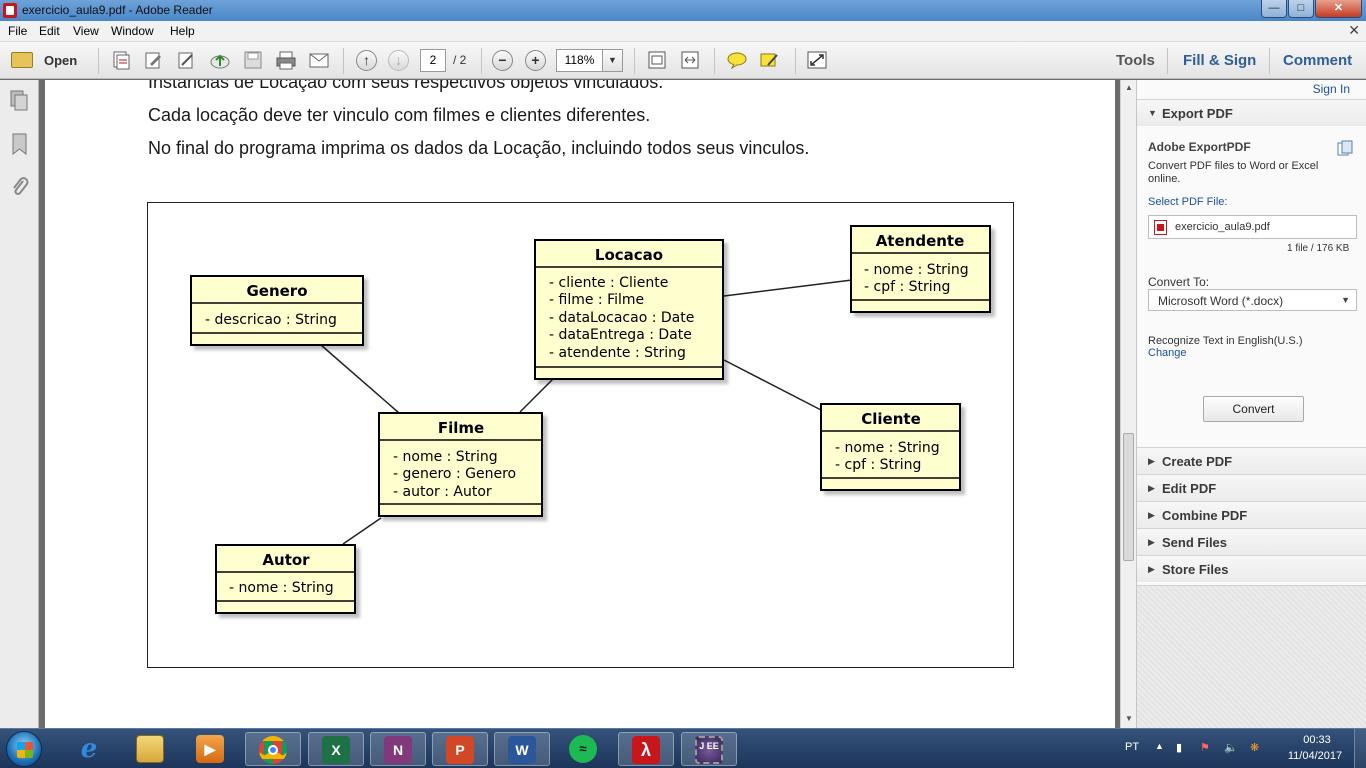 The height and width of the screenshot is (768, 1366). What do you see at coordinates (460, 60) in the screenshot?
I see `page-total: / 2` at bounding box center [460, 60].